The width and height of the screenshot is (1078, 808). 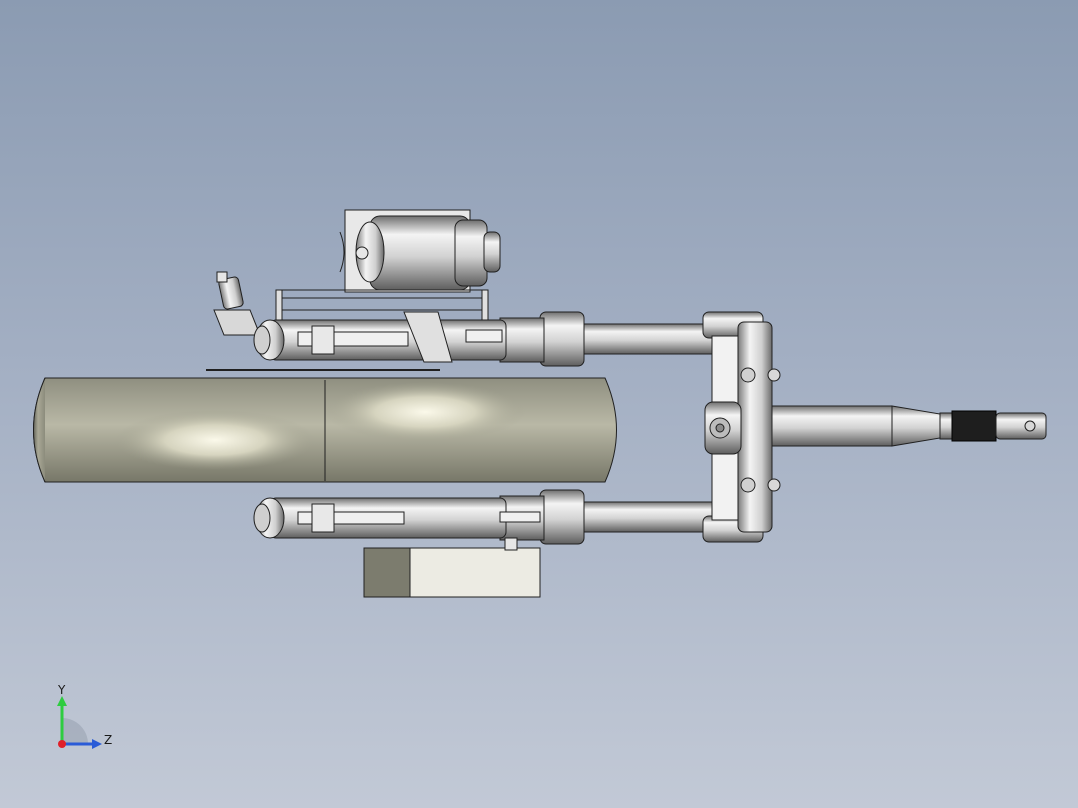 I want to click on fork-crown, so click(x=741, y=427).